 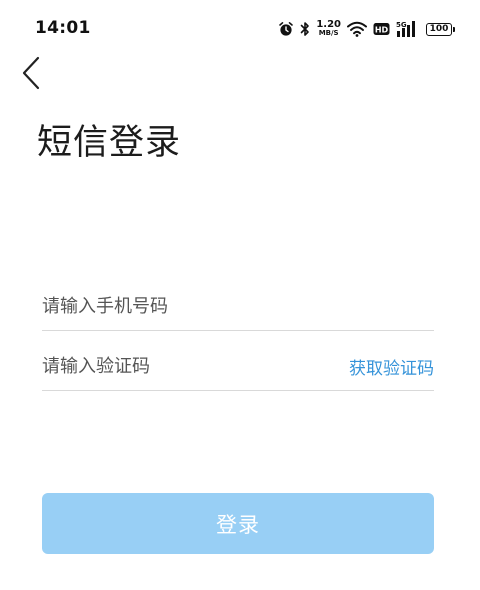 I want to click on back-button, so click(x=31, y=73).